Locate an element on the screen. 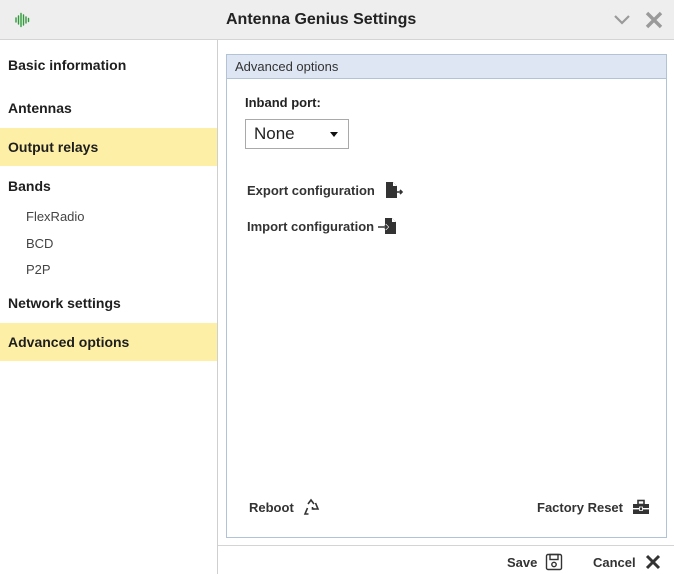  antenna-waveform-icon is located at coordinates (22, 20).